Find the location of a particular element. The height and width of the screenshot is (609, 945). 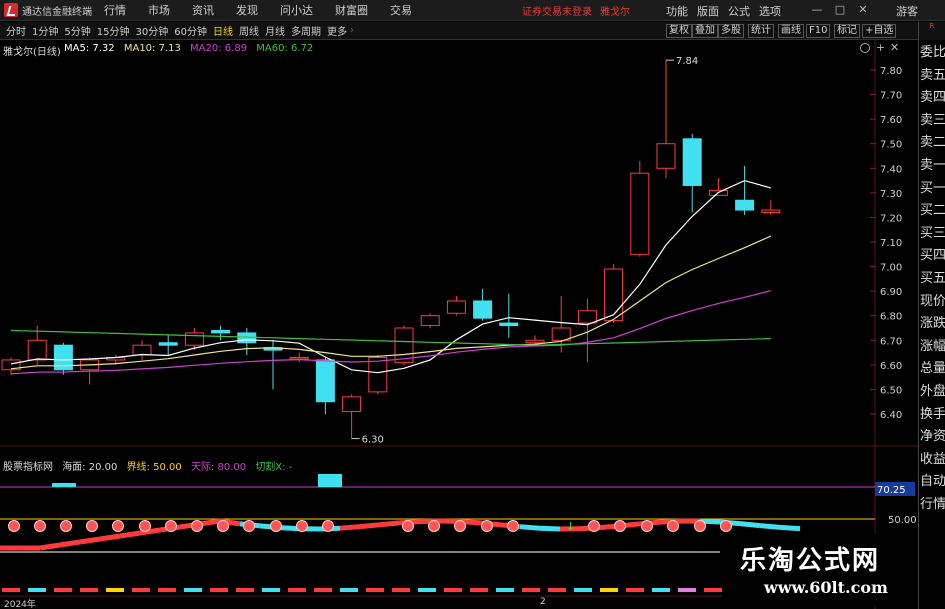

price-tick-label: 6.70 is located at coordinates (891, 341).